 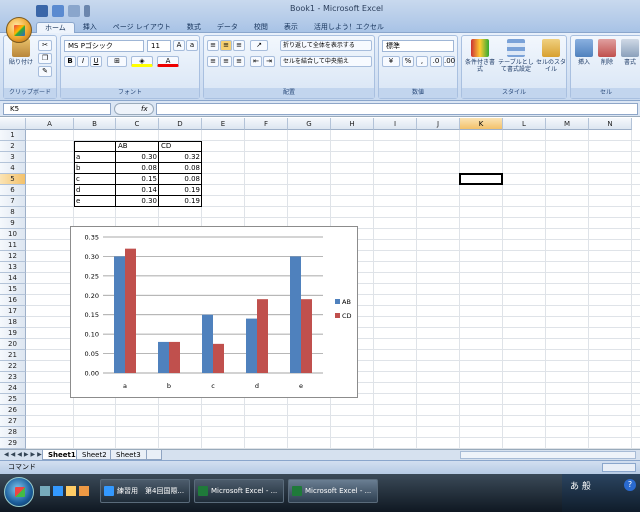 What do you see at coordinates (610, 124) in the screenshot?
I see `column-header: N` at bounding box center [610, 124].